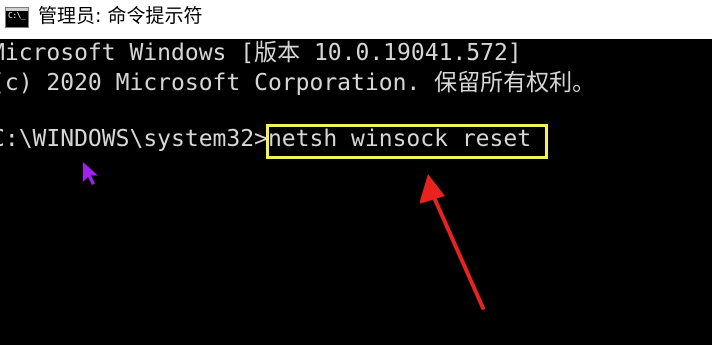 The image size is (712, 345). What do you see at coordinates (120, 16) in the screenshot?
I see `window-title: 管理员: 命令提示符` at bounding box center [120, 16].